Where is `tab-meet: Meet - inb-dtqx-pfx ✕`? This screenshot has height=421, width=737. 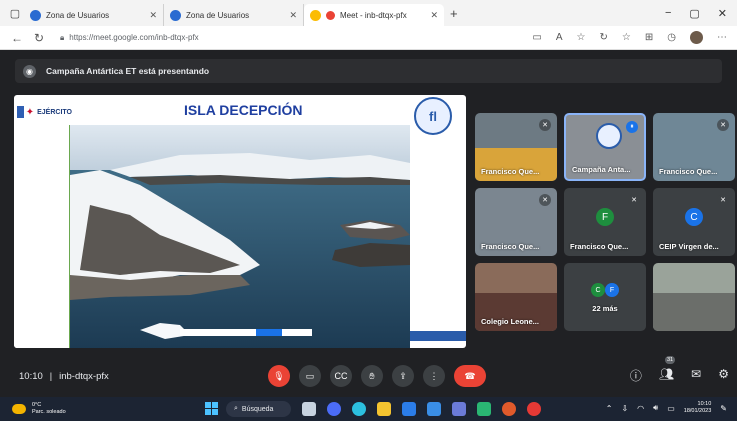
tab-meet: Meet - inb-dtqx-pfx ✕ is located at coordinates (374, 15).